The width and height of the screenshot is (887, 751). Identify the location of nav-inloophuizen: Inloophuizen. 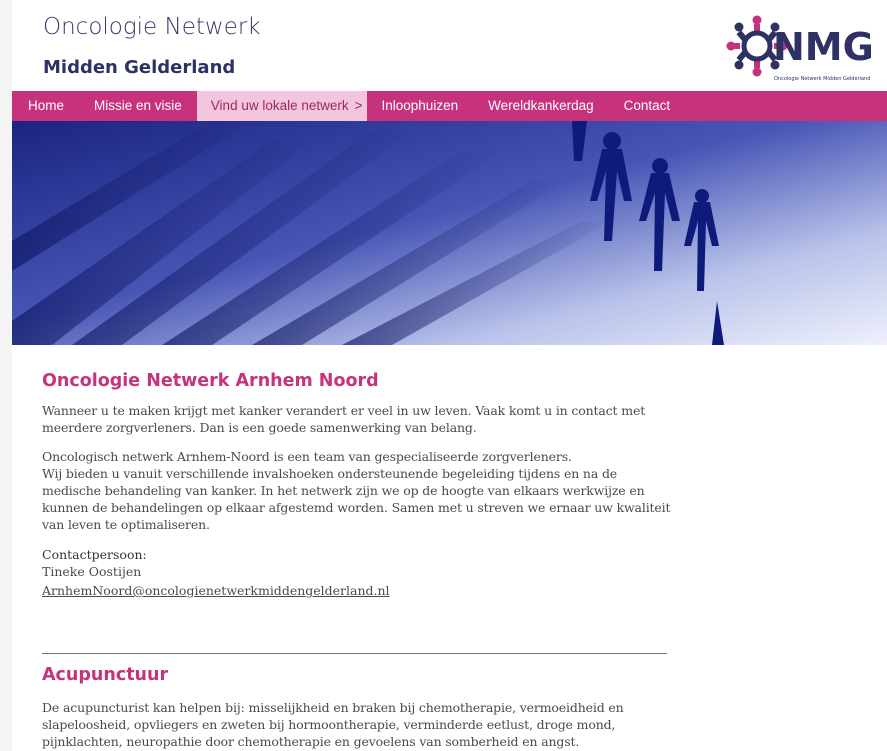
(420, 106).